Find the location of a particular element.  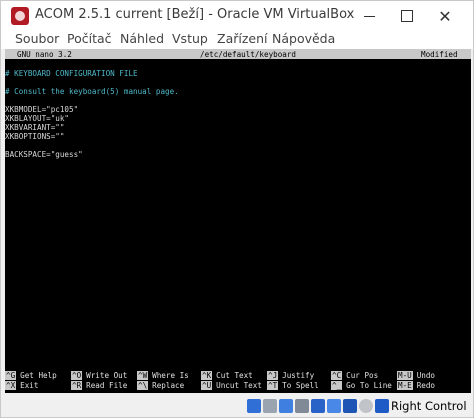

shortcut-key: ^R is located at coordinates (77, 385).